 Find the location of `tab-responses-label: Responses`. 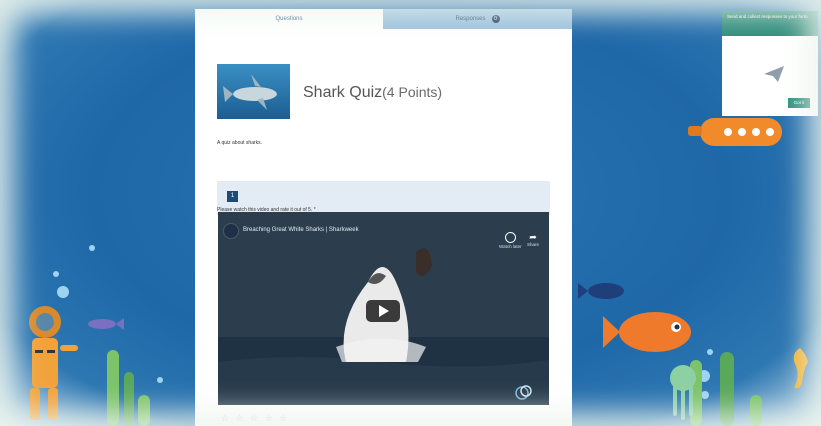

tab-responses-label: Responses is located at coordinates (470, 19).